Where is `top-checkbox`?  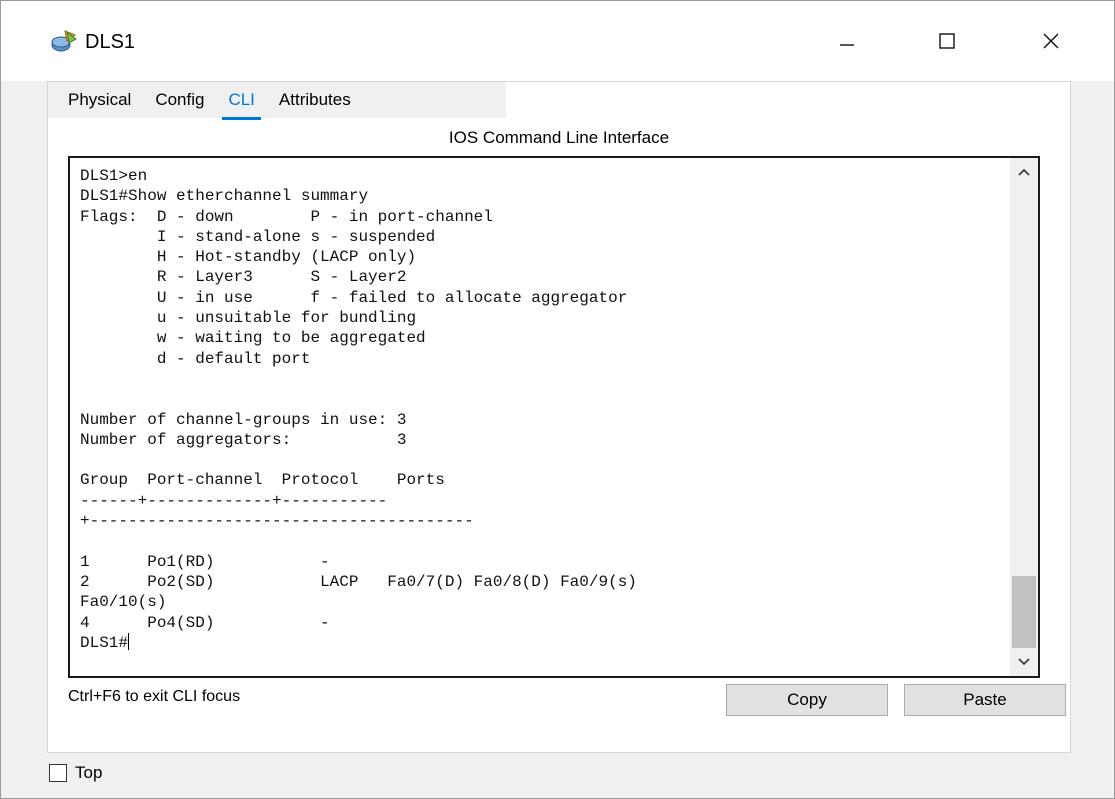
top-checkbox is located at coordinates (58, 773).